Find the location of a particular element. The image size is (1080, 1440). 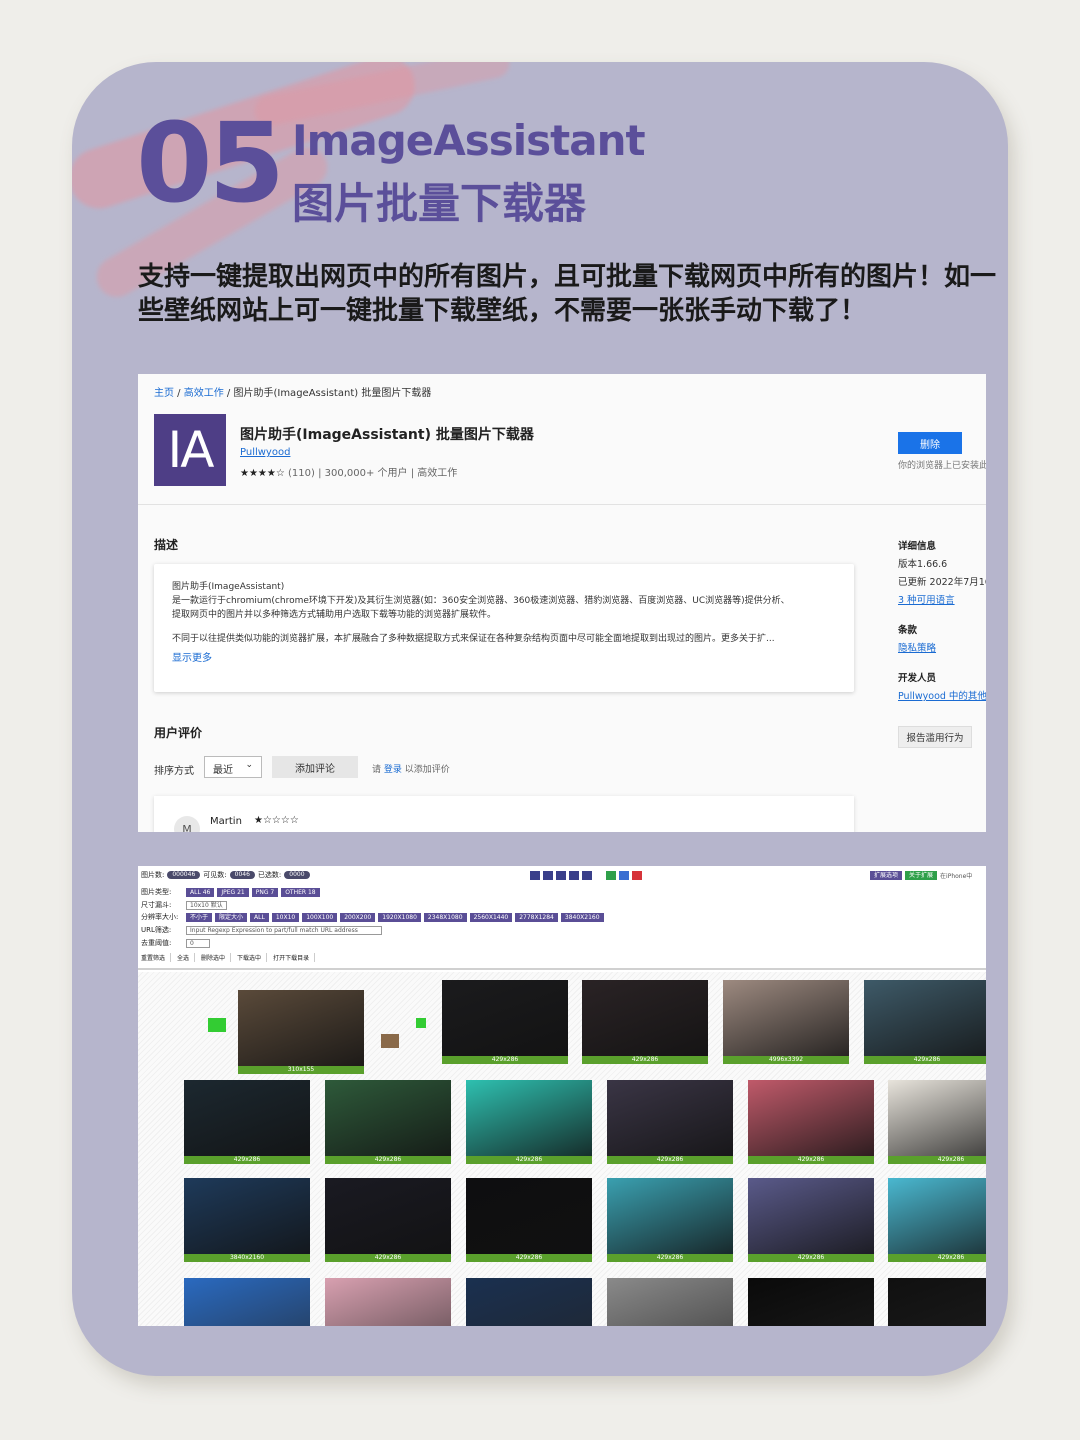

review-card: M Martin ★☆☆☆☆ is located at coordinates (504, 814).